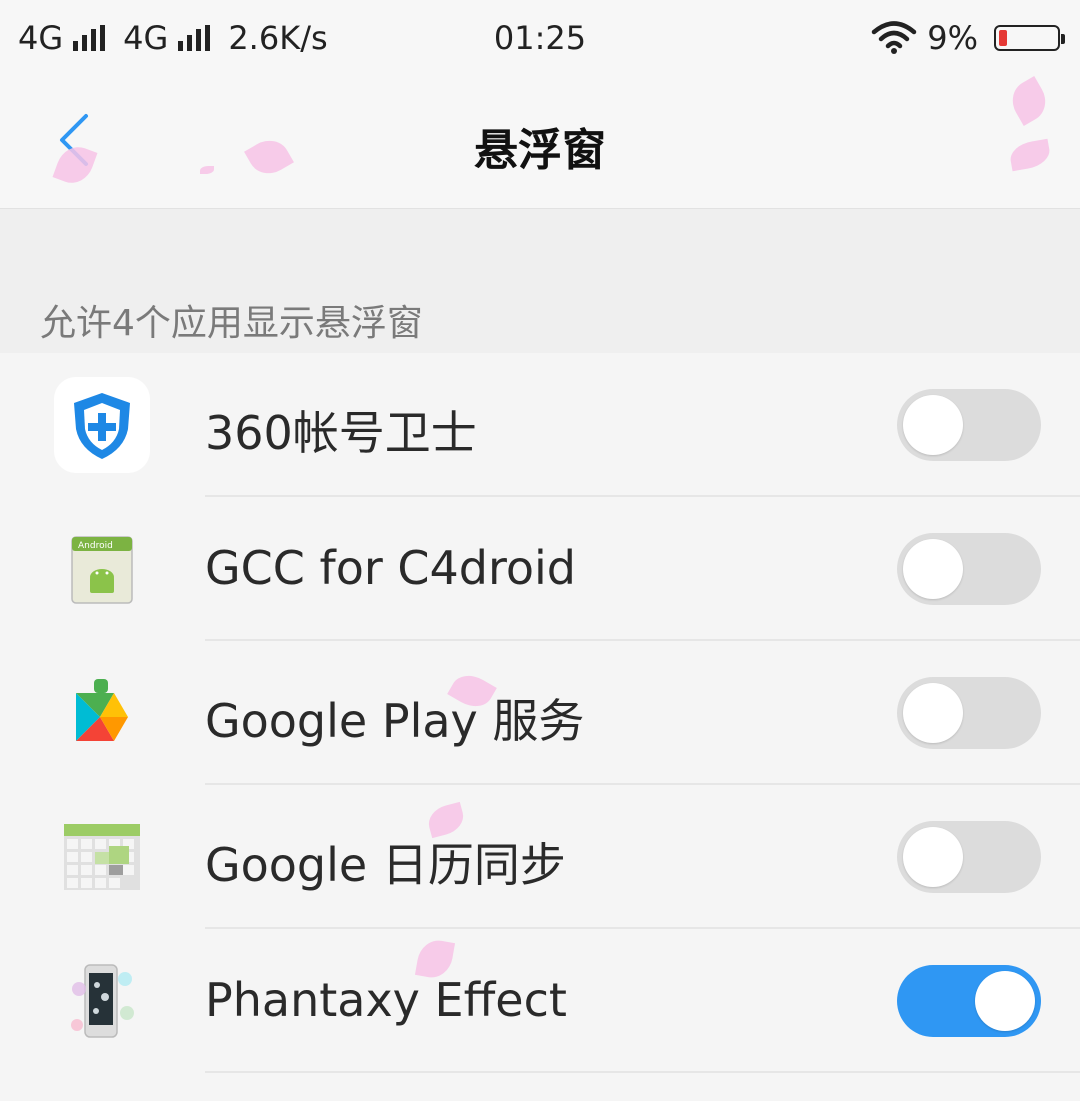  What do you see at coordinates (102, 425) in the screenshot?
I see `360-shield-icon` at bounding box center [102, 425].